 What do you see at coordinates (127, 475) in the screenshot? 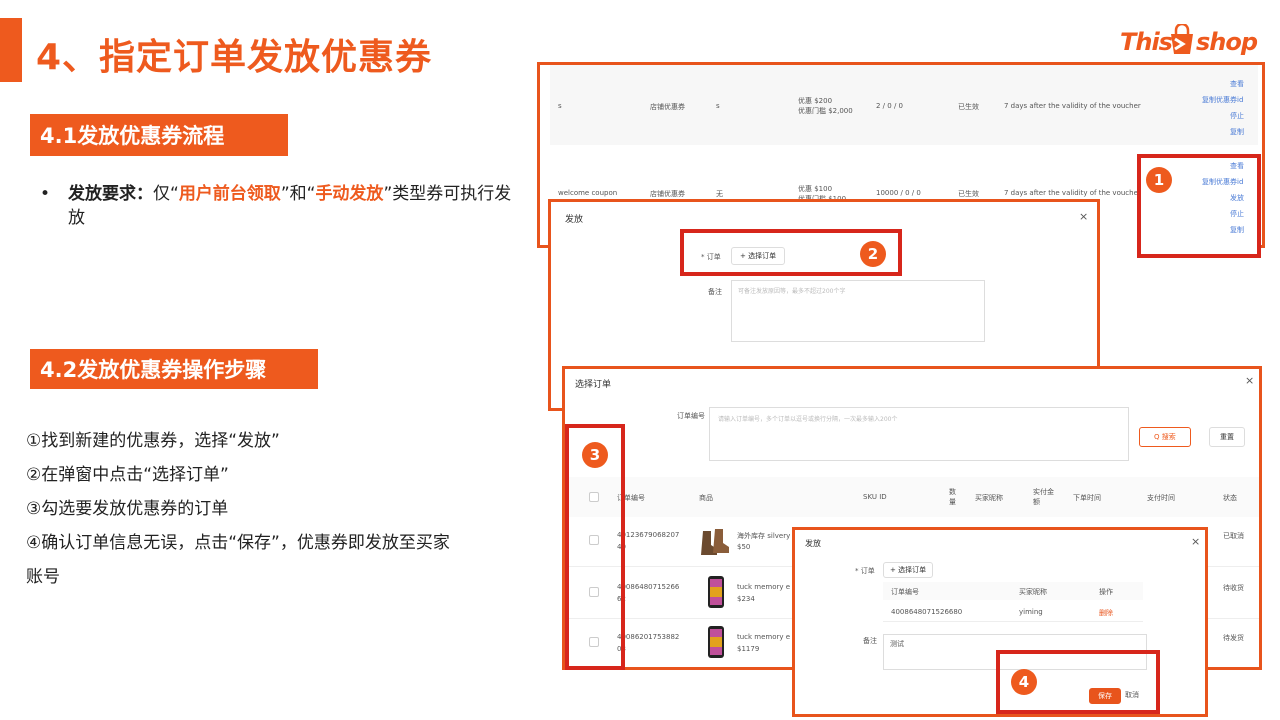
I see `step-item: ②在弹窗中点击“选择订单”` at bounding box center [127, 475].